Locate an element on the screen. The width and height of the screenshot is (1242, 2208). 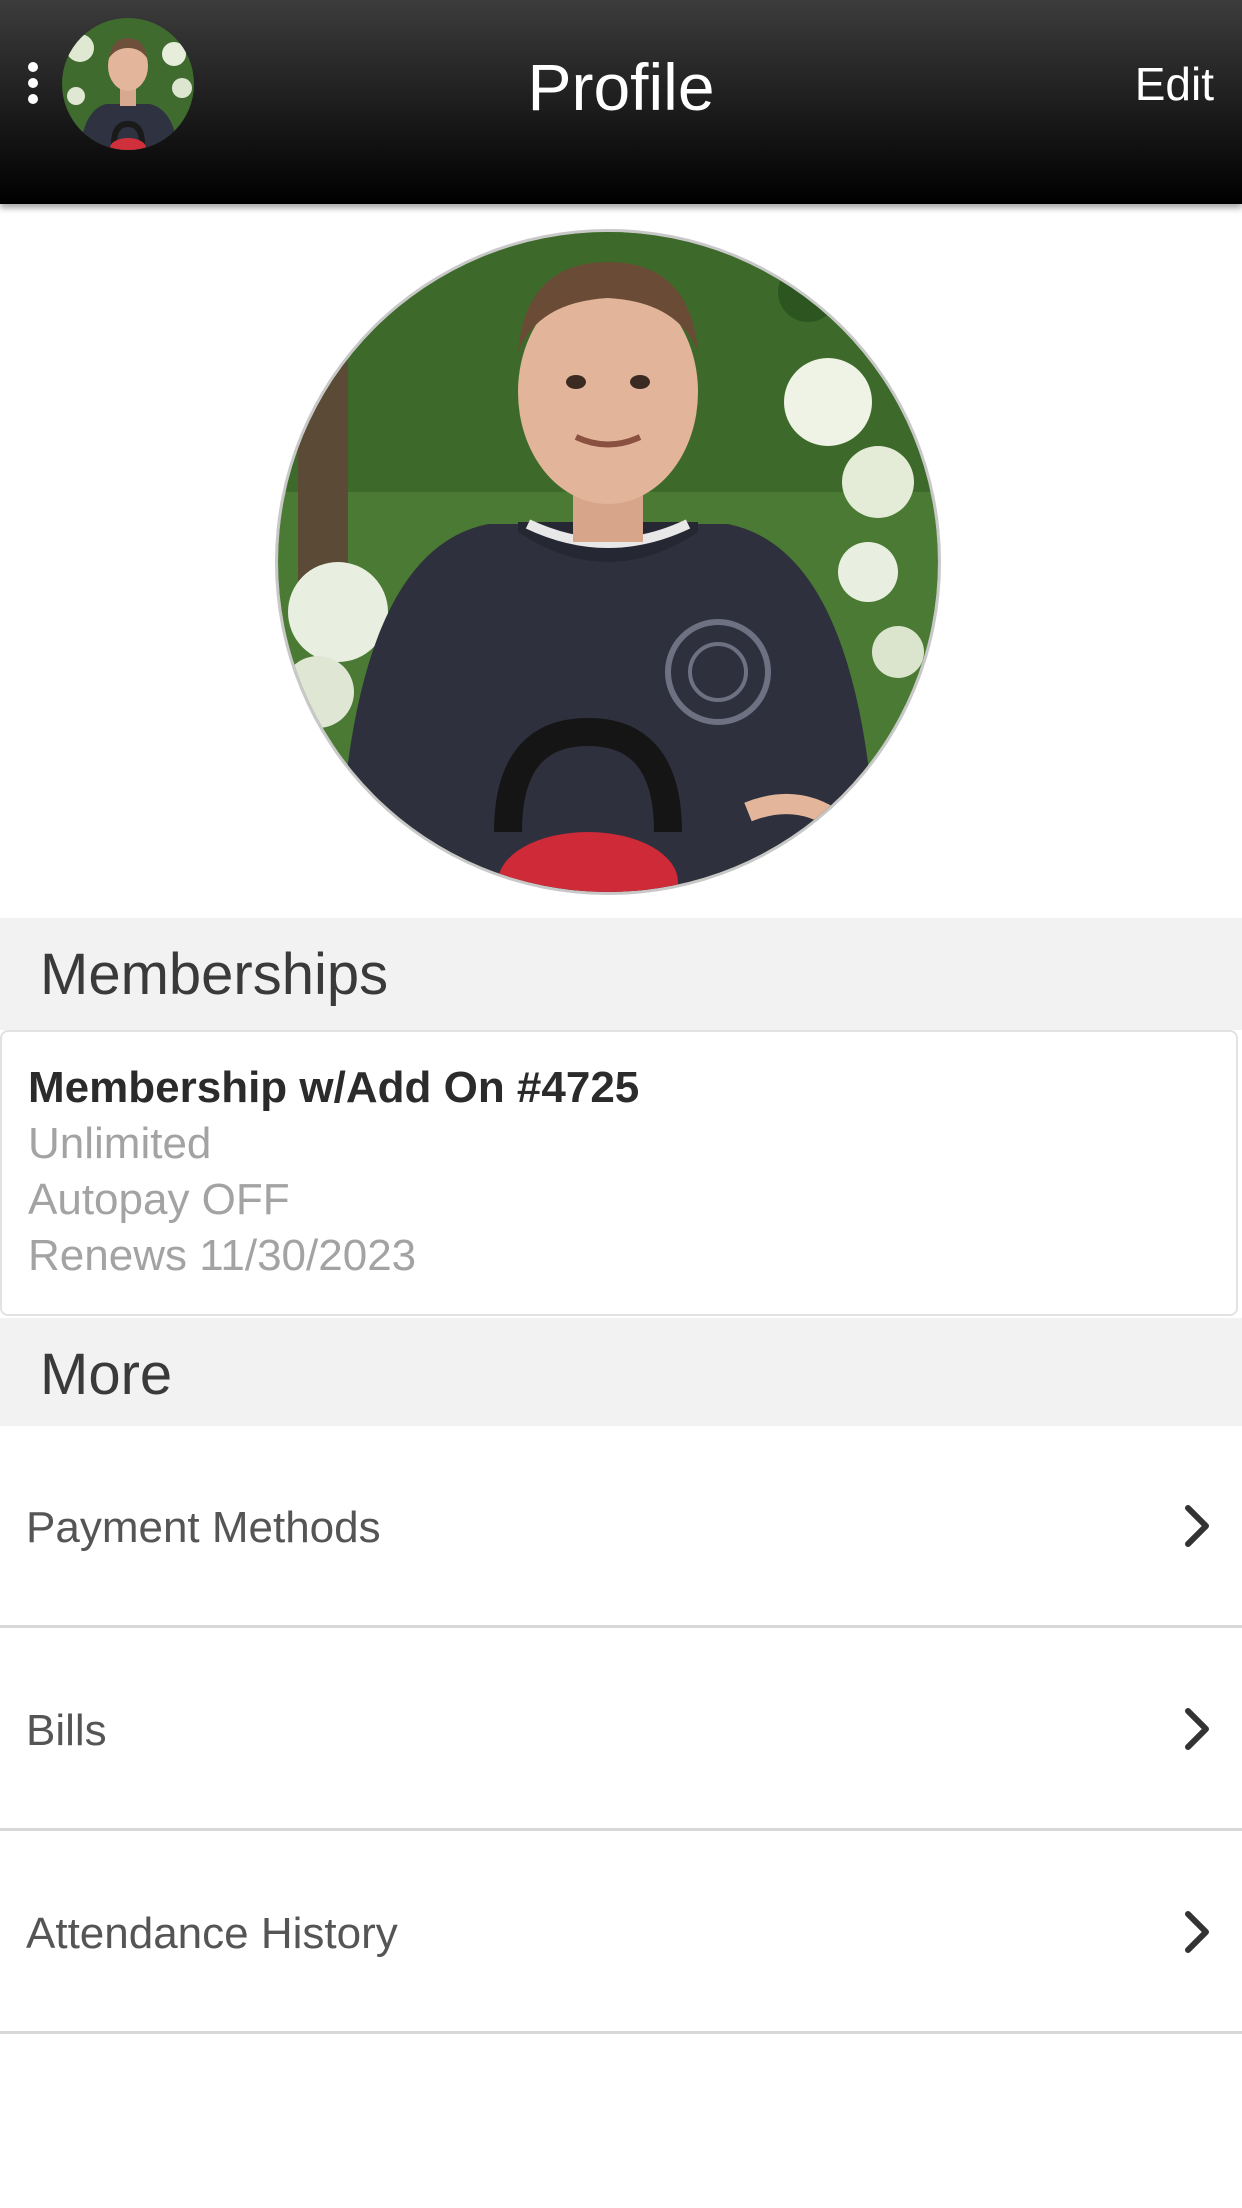
bills-item: Bills is located at coordinates (621, 1731).